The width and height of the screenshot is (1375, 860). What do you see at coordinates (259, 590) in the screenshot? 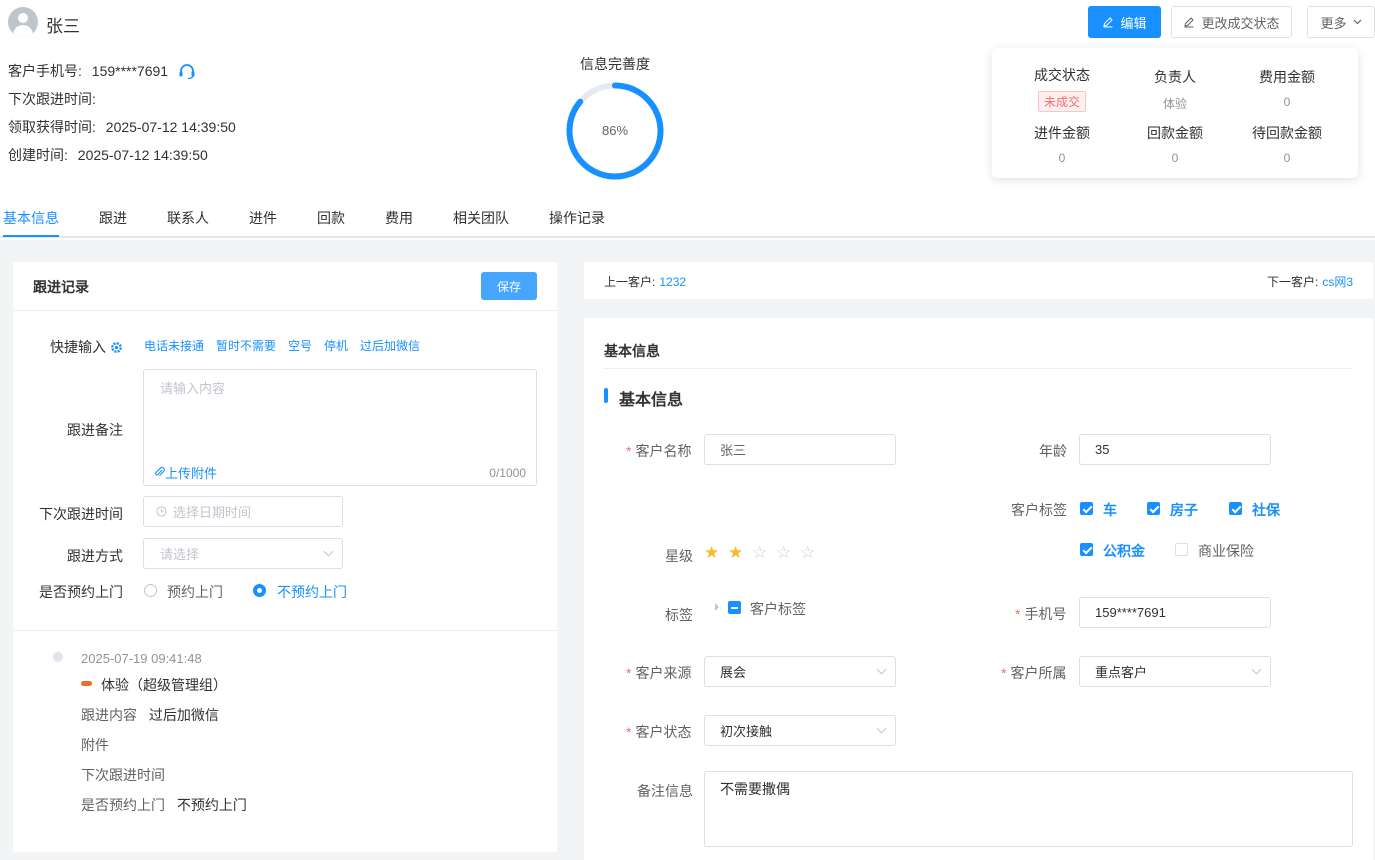
I see `radio-no-visit` at bounding box center [259, 590].